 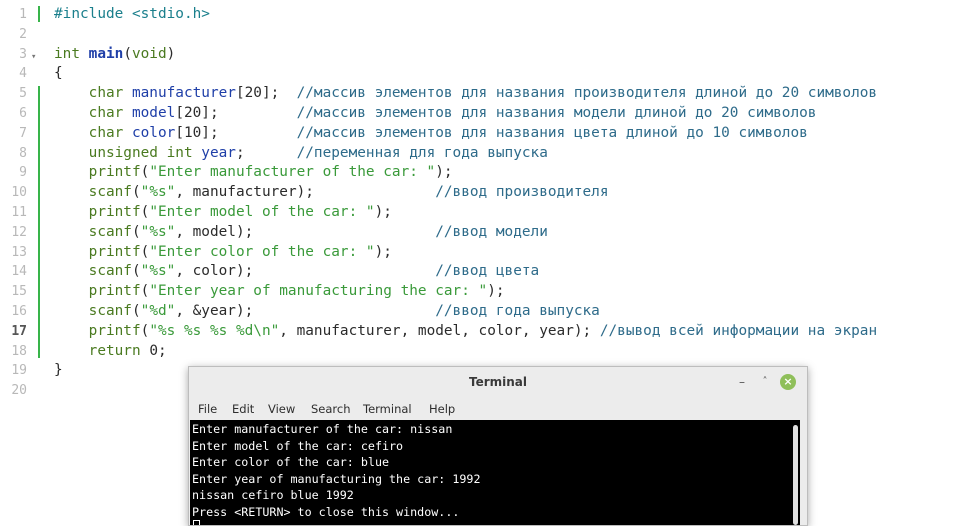 I want to click on line-number: 2, so click(x=23, y=34).